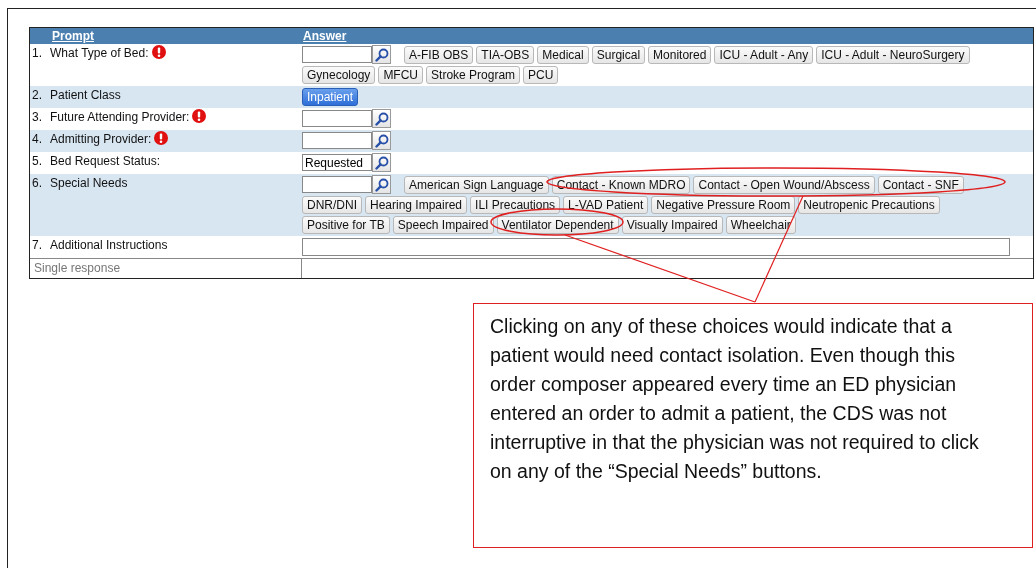 Image resolution: width=1036 pixels, height=568 pixels. Describe the element at coordinates (332, 205) in the screenshot. I see `choice-button: DNR/DNI` at that location.